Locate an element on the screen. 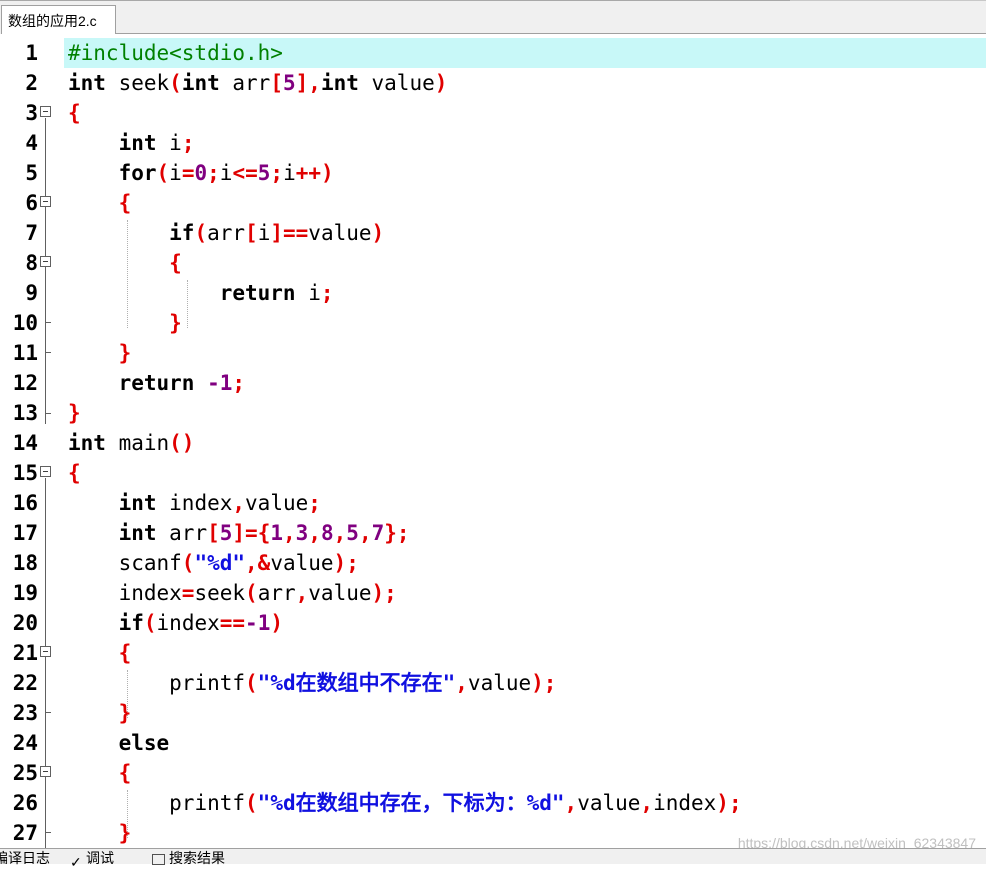 This screenshot has height=870, width=986. code-line-14: 14 int main() is located at coordinates (493, 443).